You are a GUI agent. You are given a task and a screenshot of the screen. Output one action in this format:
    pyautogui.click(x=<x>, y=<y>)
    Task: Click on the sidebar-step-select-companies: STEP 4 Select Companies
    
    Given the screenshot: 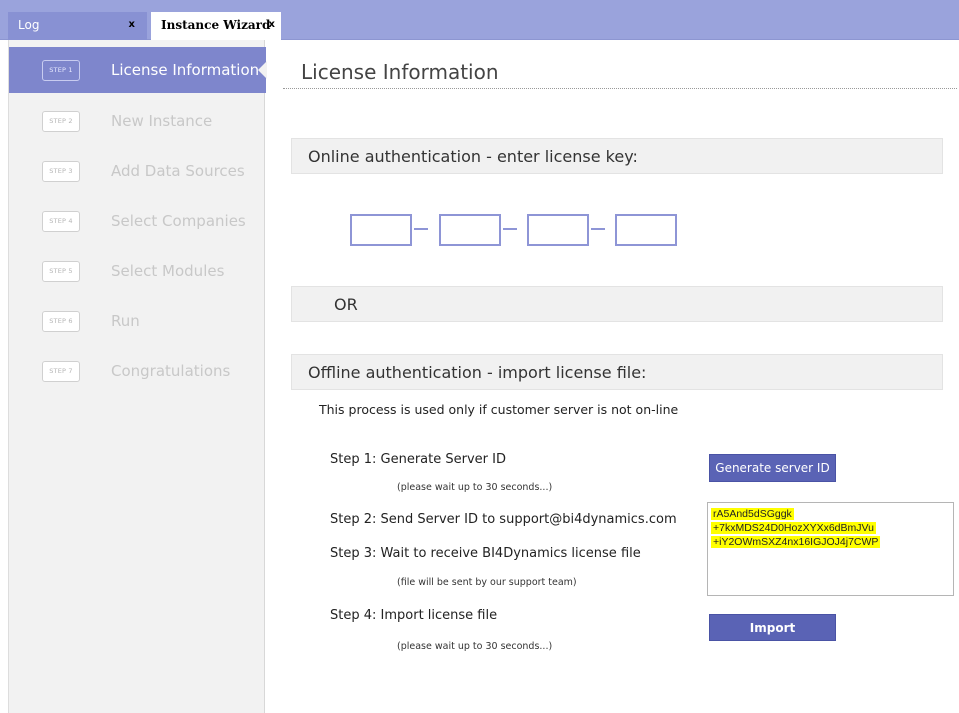 What is the action you would take?
    pyautogui.click(x=137, y=221)
    